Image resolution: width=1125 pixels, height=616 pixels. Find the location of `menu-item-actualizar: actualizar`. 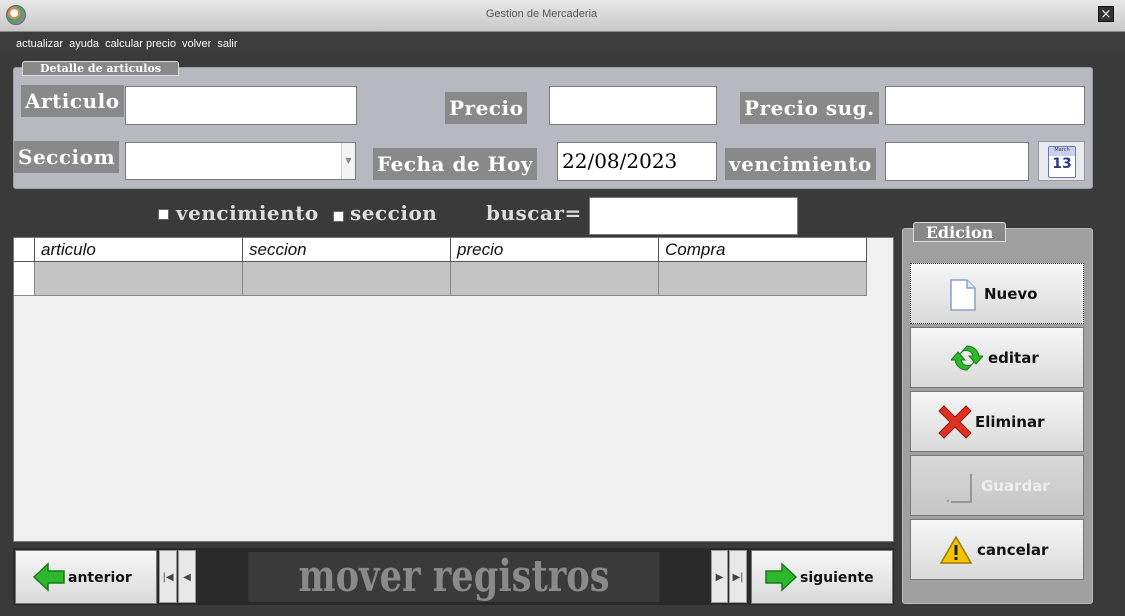

menu-item-actualizar: actualizar is located at coordinates (39, 44).